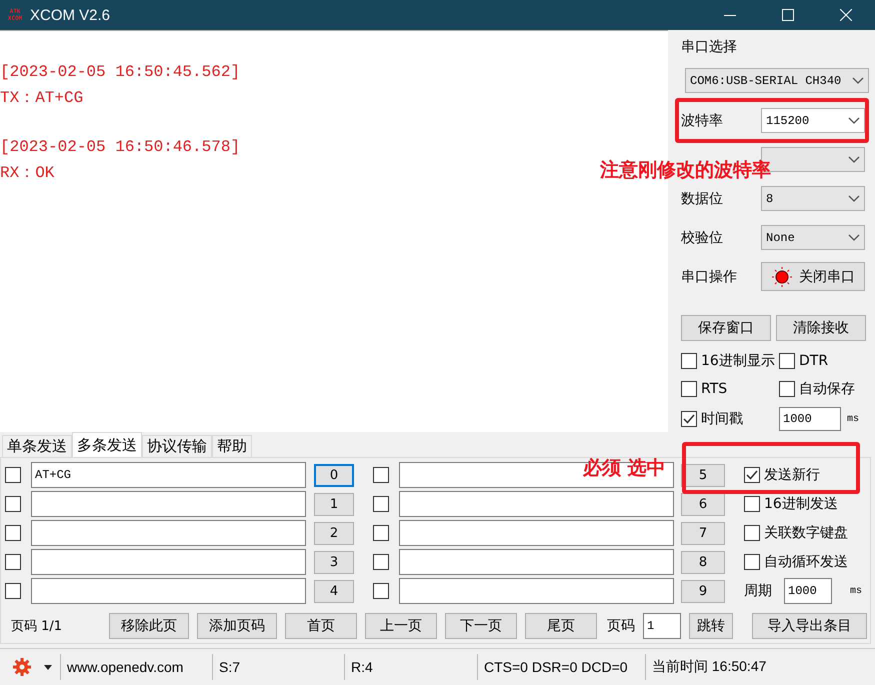 The image size is (875, 685). Describe the element at coordinates (703, 504) in the screenshot. I see `send-button: 6` at that location.